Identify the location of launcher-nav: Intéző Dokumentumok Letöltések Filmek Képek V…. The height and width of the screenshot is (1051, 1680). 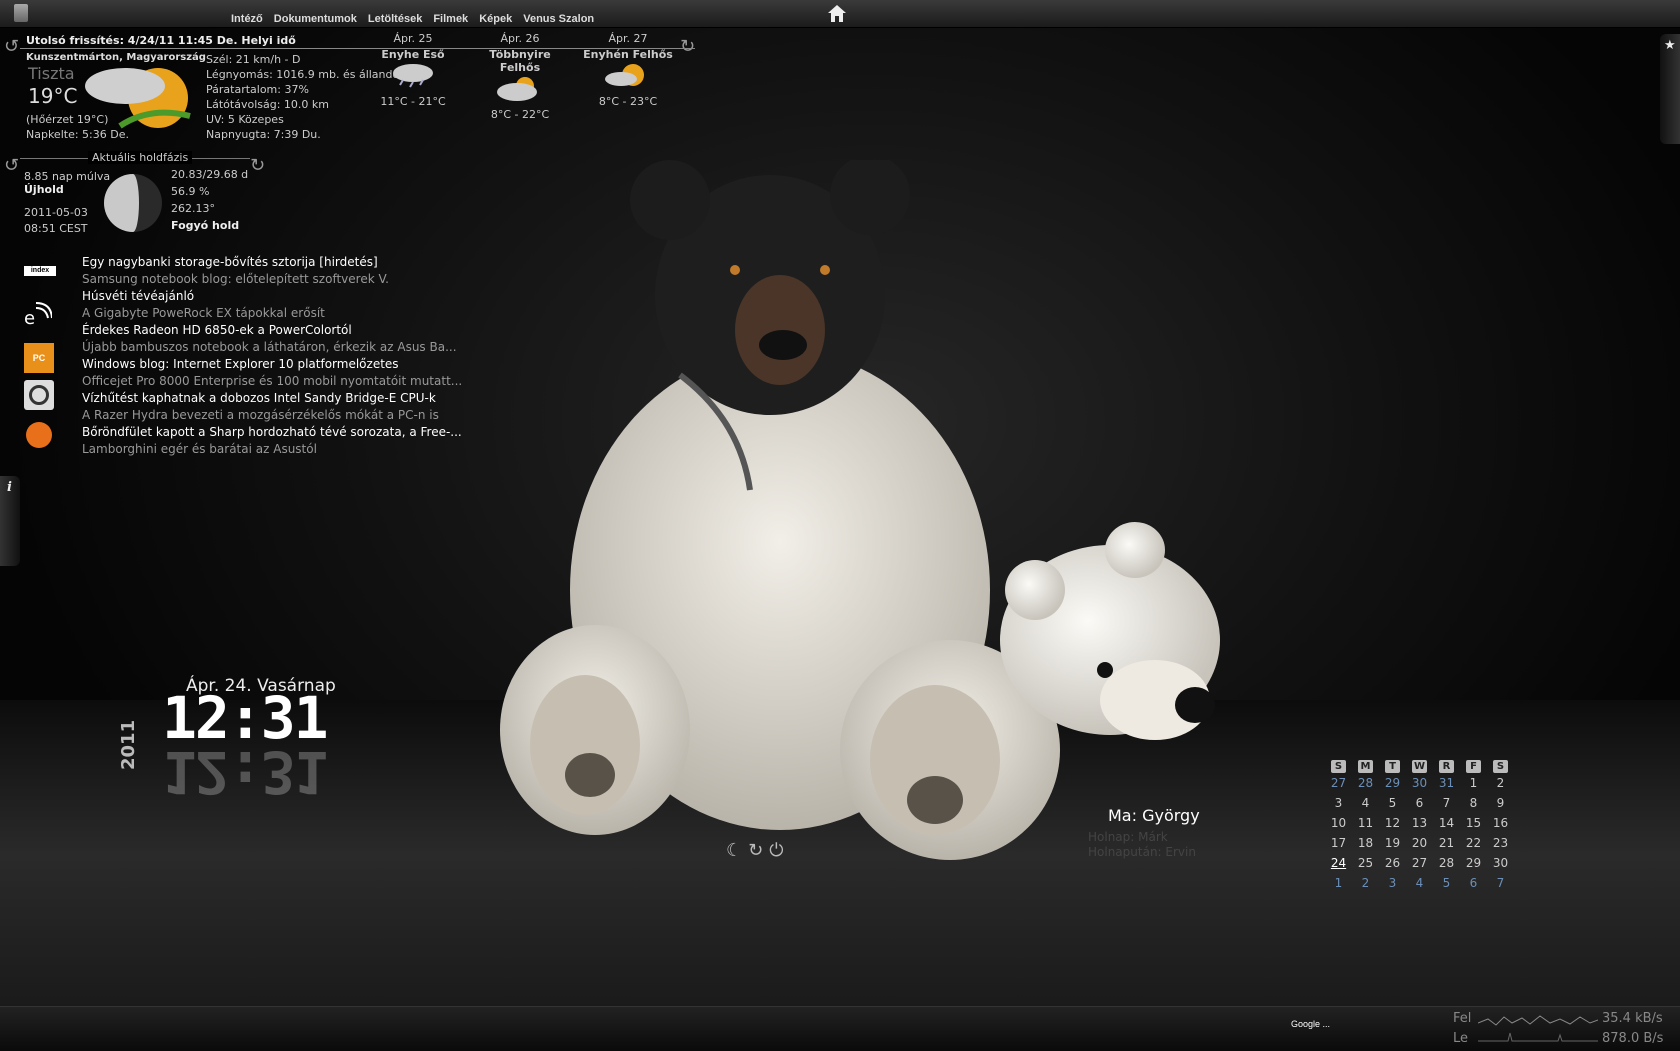
(418, 16).